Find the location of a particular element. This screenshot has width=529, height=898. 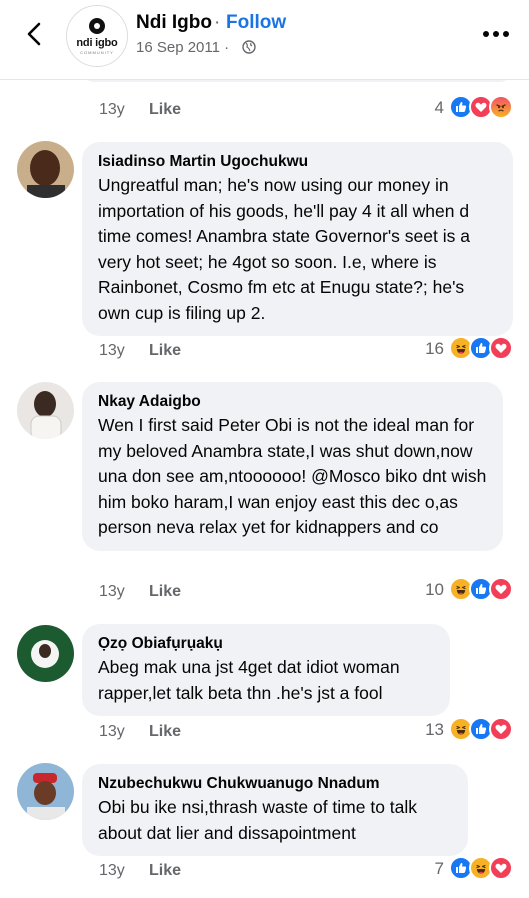

angry-reaction-icon is located at coordinates (501, 107).